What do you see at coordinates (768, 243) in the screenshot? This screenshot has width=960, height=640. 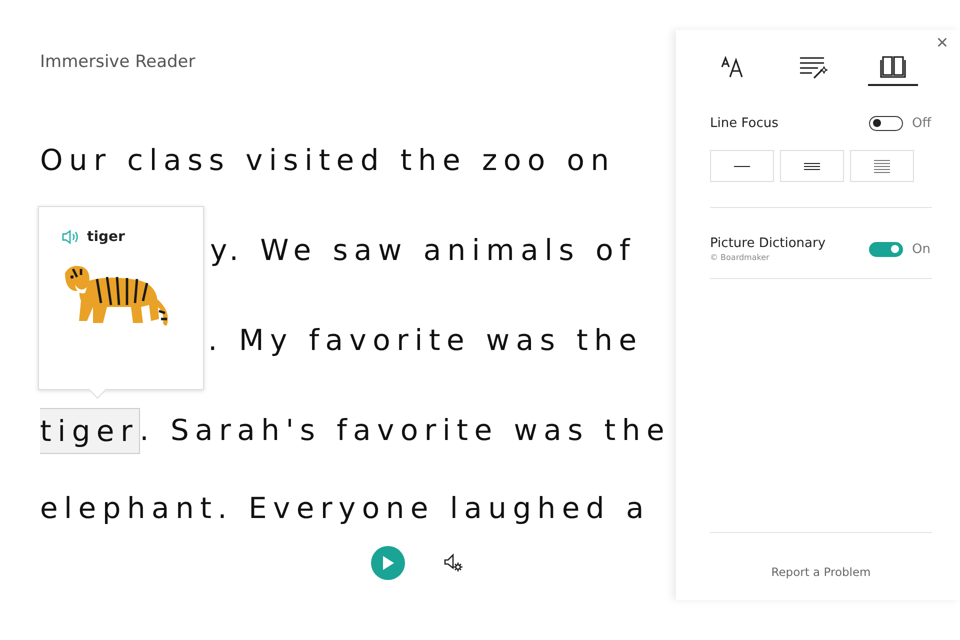 I see `picture-dictionary-label: Picture Dictionary` at bounding box center [768, 243].